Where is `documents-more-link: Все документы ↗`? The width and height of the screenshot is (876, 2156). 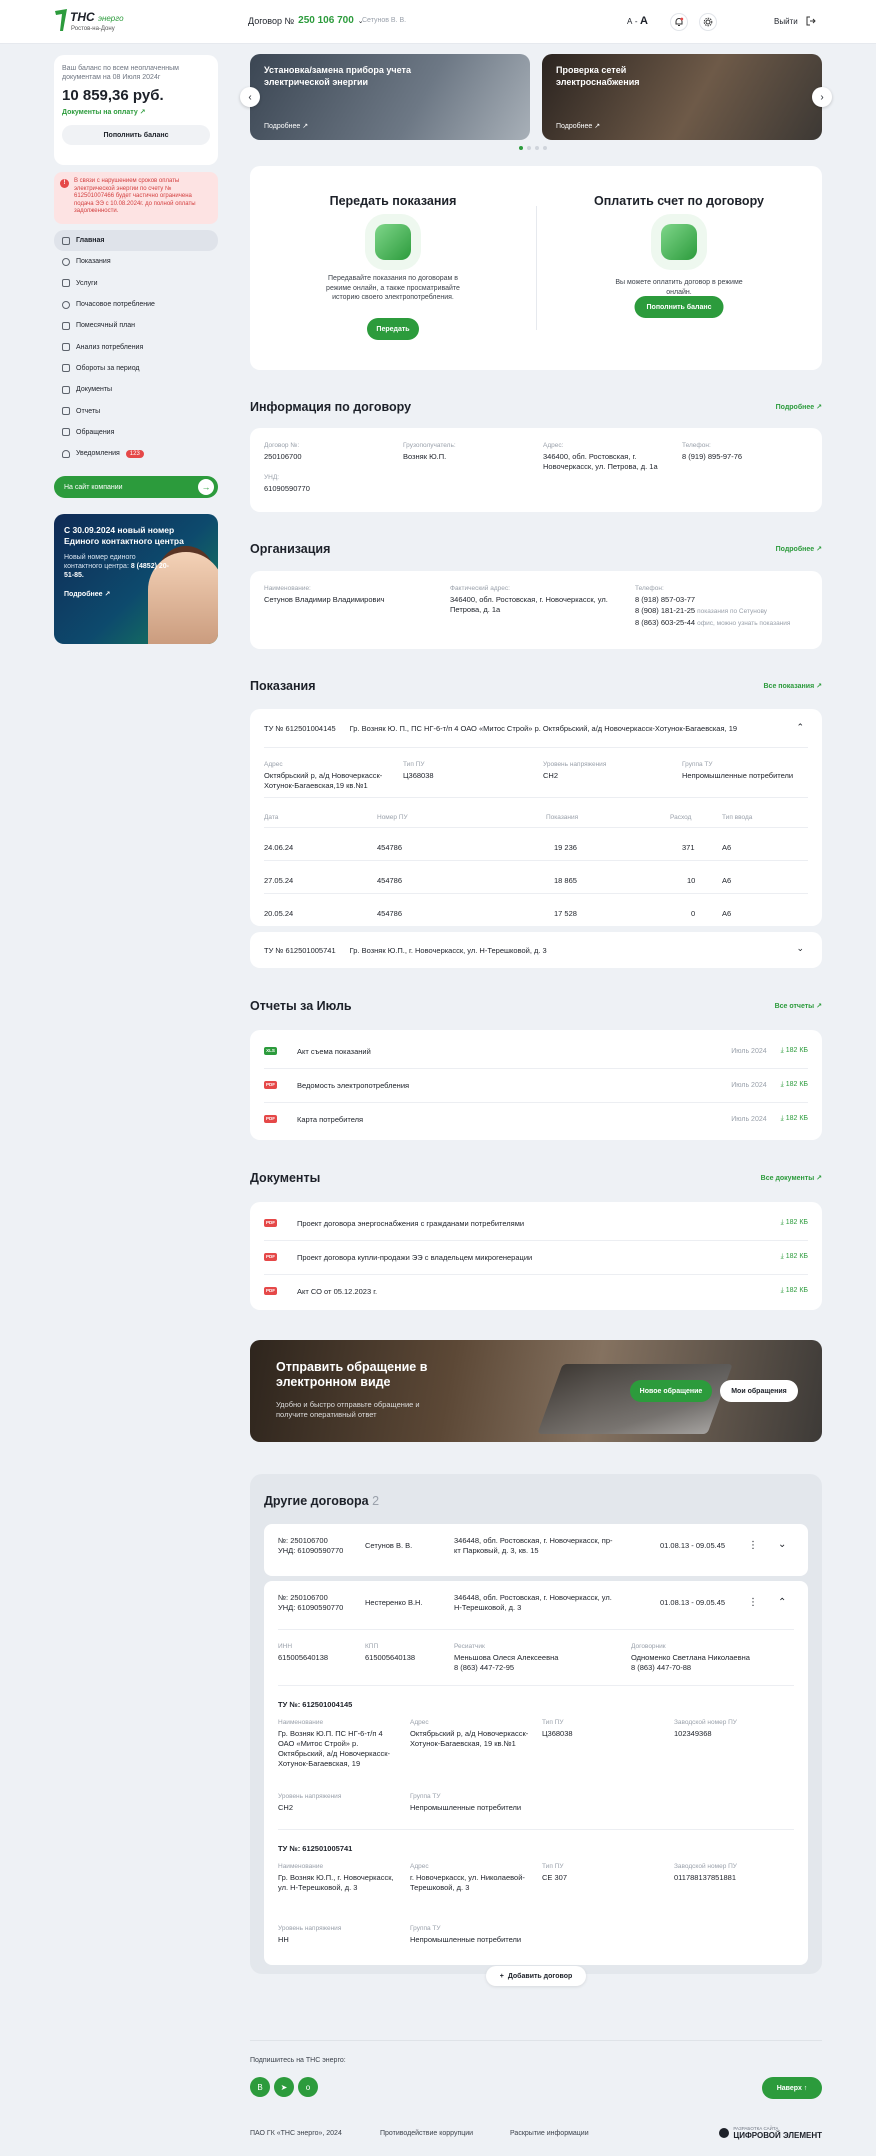
documents-more-link: Все документы ↗ is located at coordinates (791, 1178).